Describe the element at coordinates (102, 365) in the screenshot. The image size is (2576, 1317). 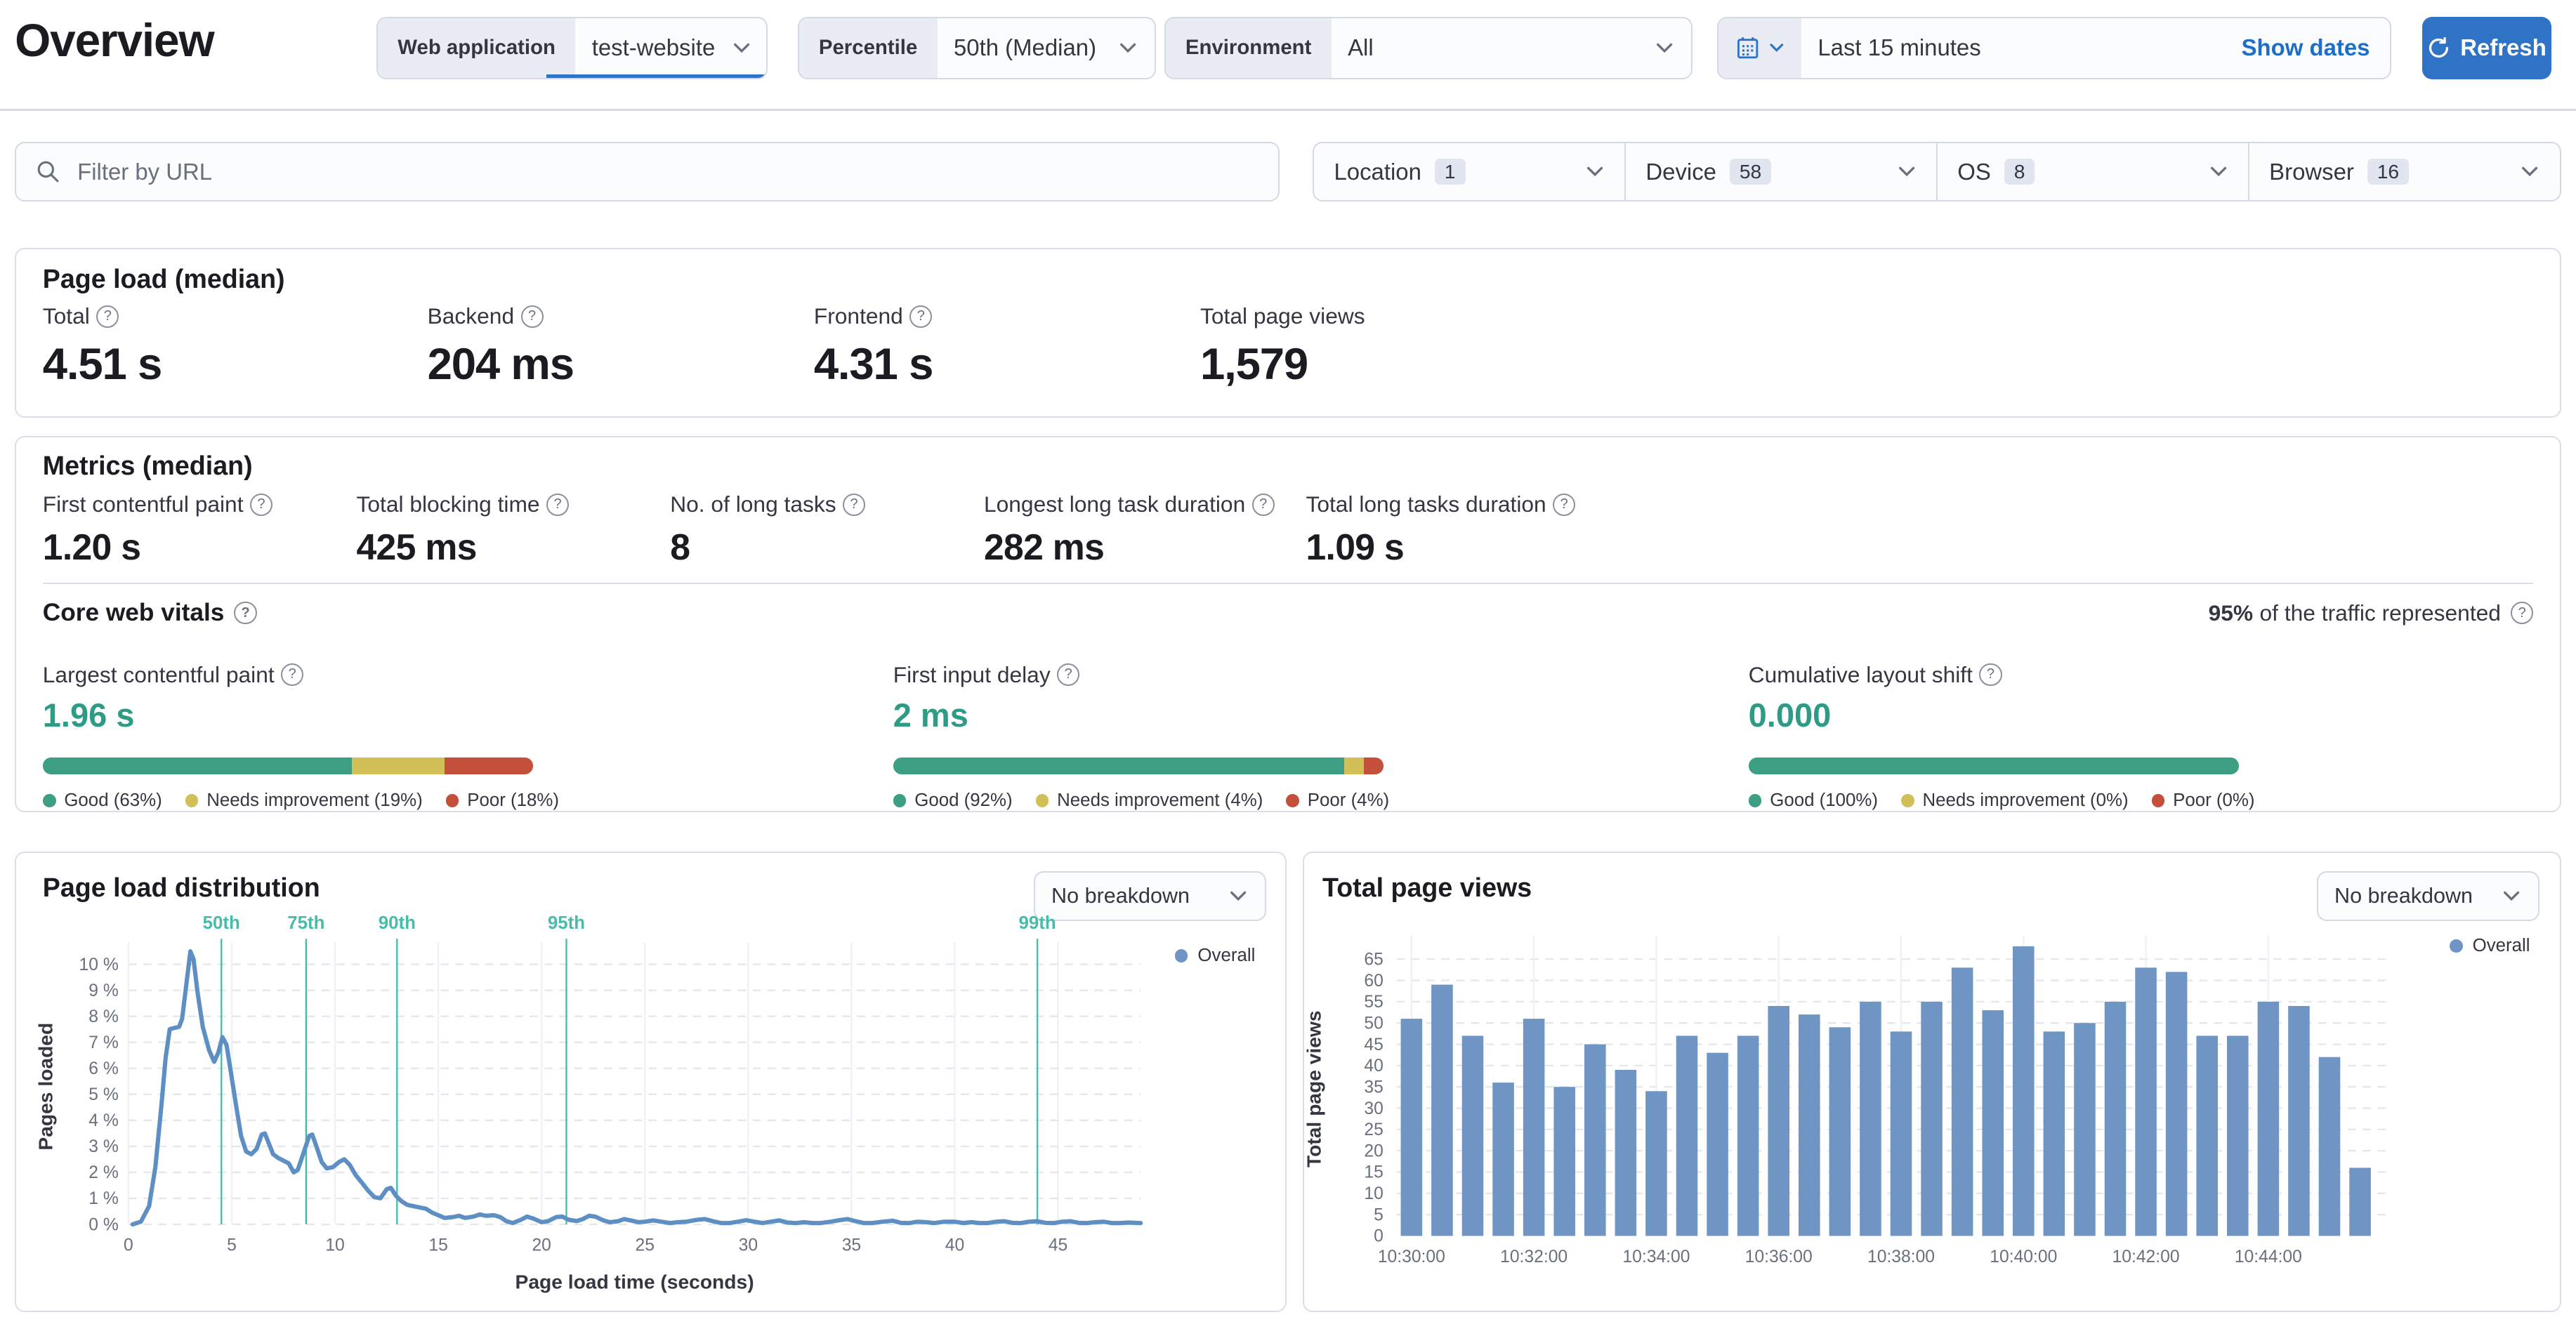
I see `stat-value: 4.51 s` at that location.